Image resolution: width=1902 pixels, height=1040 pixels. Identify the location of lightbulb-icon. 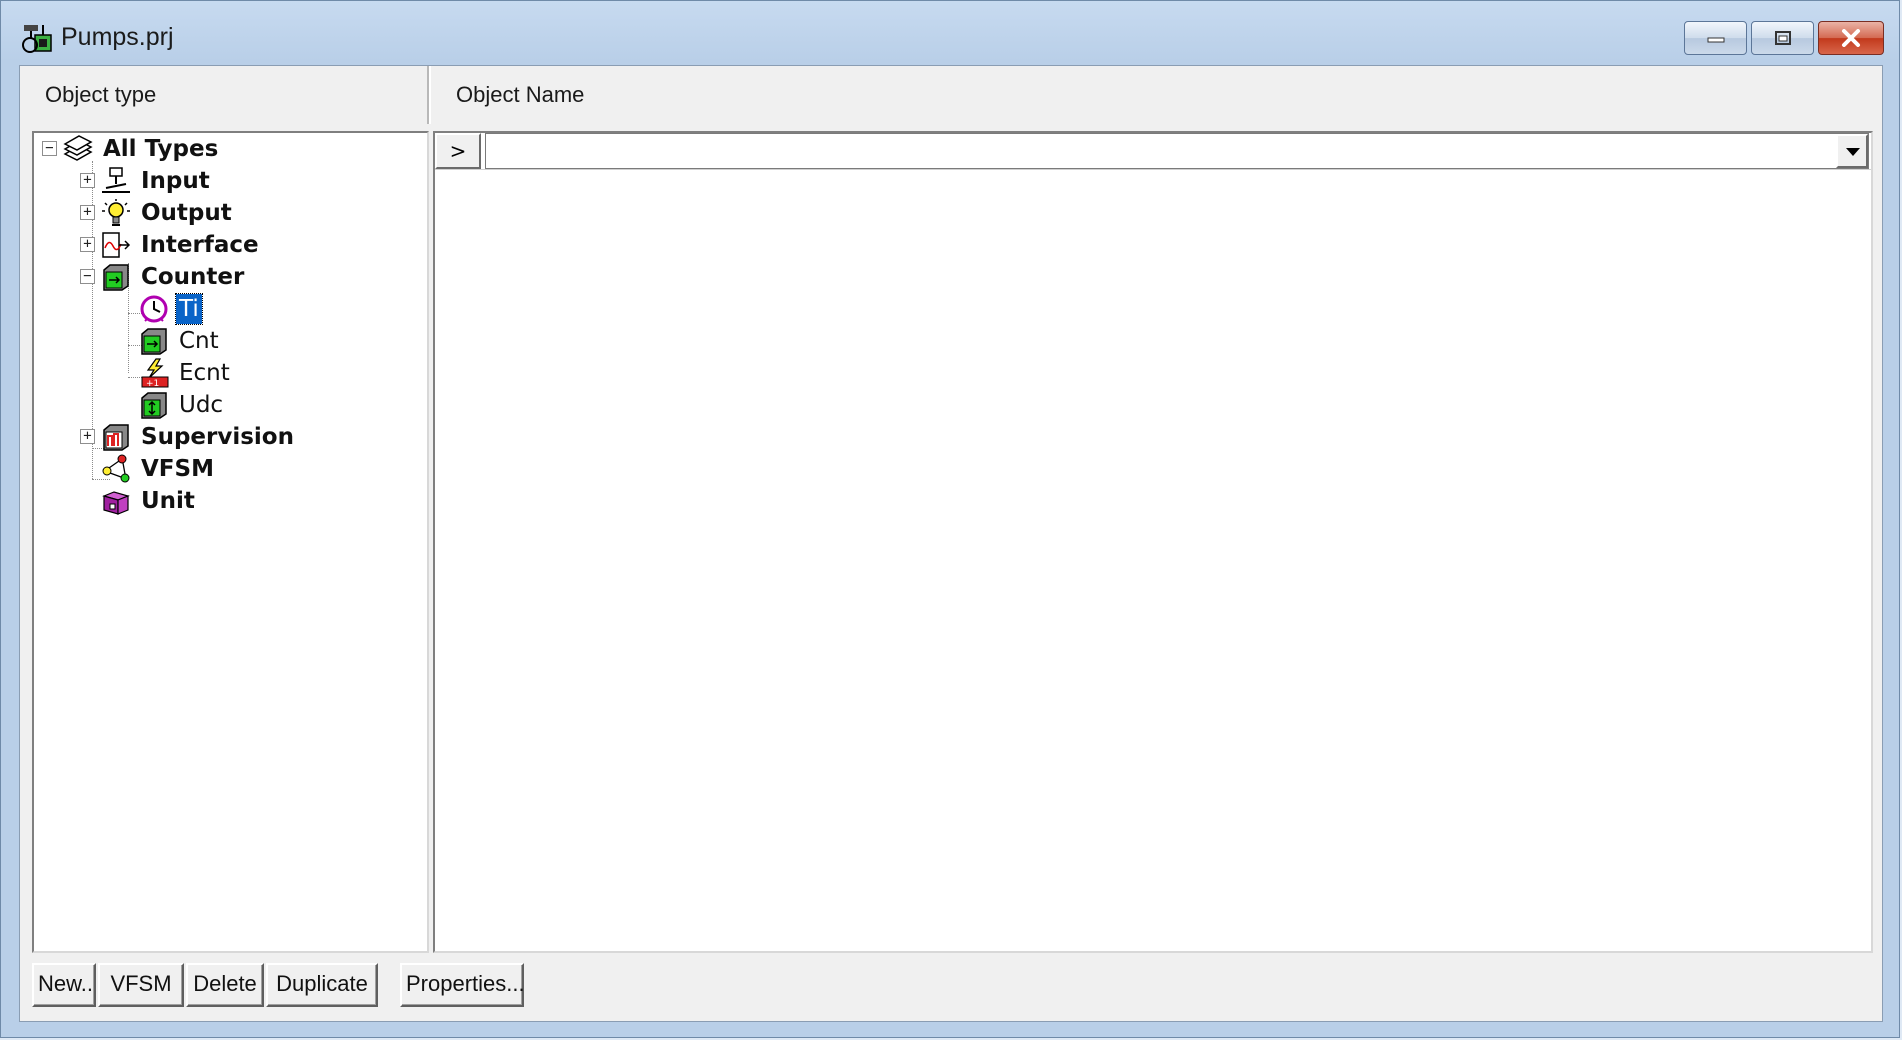
(116, 212).